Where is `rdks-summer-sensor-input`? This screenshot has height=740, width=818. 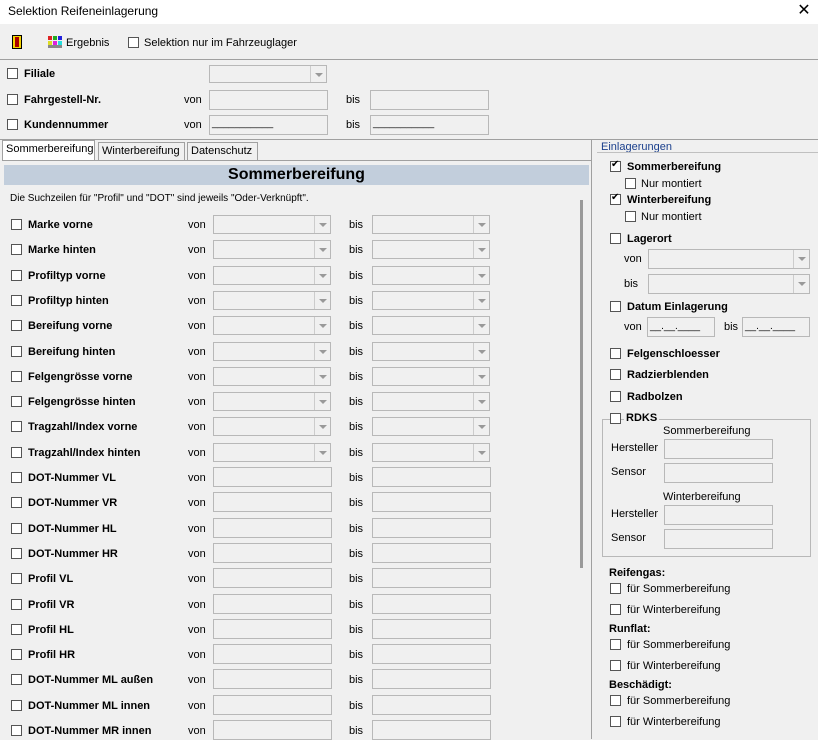 rdks-summer-sensor-input is located at coordinates (718, 473).